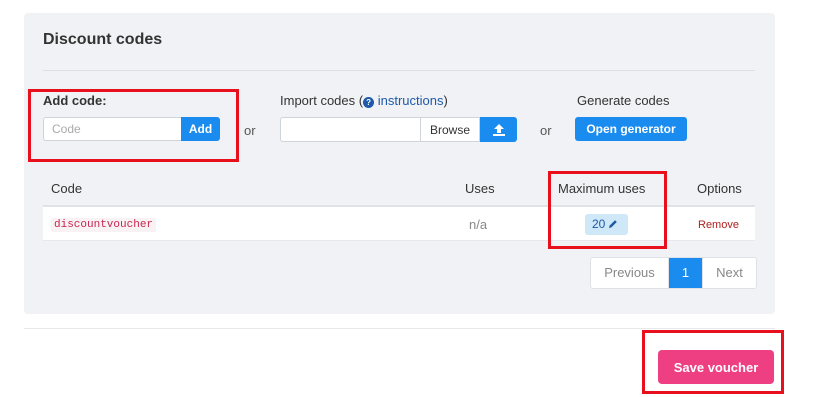 The height and width of the screenshot is (397, 821). Describe the element at coordinates (630, 273) in the screenshot. I see `pagination-previous: Previous` at that location.